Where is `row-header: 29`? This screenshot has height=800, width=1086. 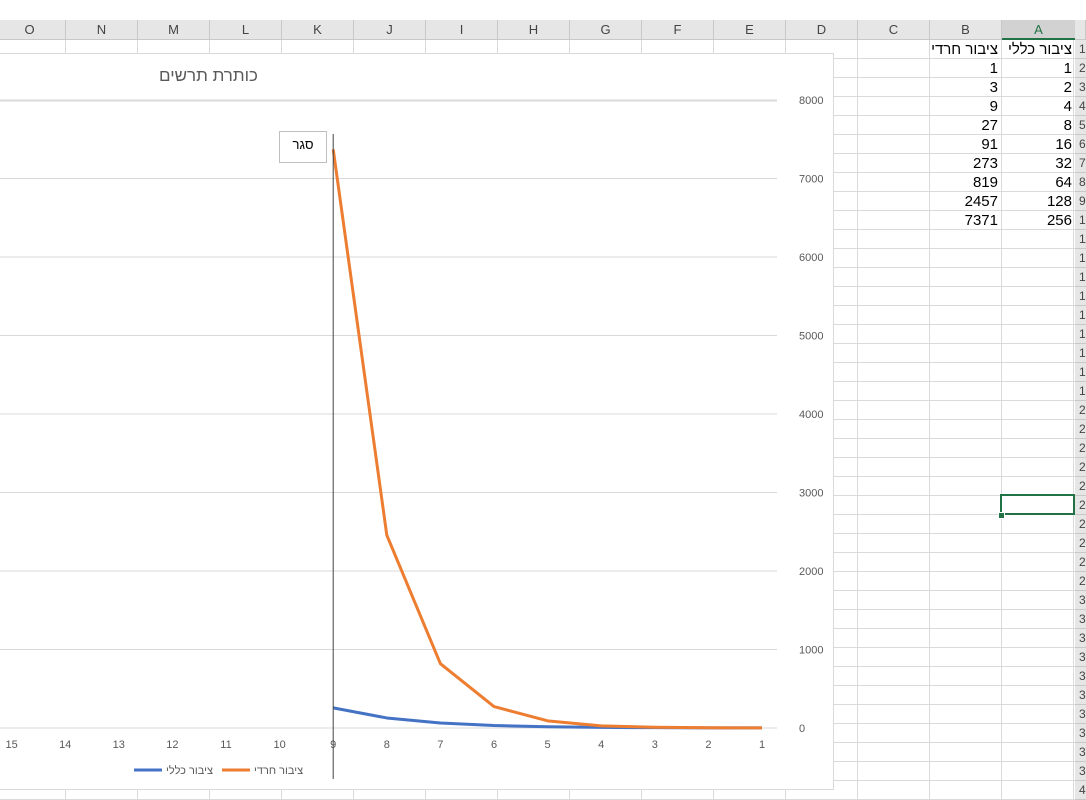 row-header: 29 is located at coordinates (1080, 581).